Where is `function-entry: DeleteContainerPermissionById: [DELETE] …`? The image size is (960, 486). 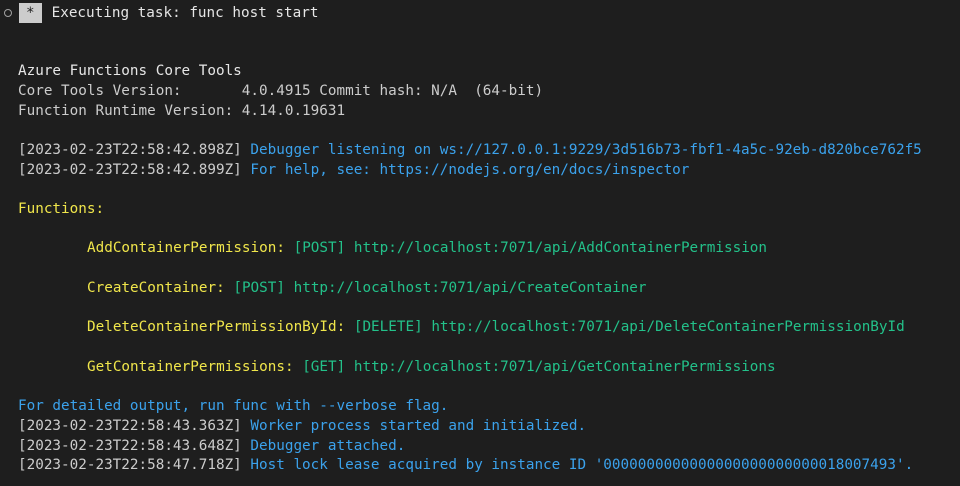
function-entry: DeleteContainerPermissionById: [DELETE] … is located at coordinates (496, 328).